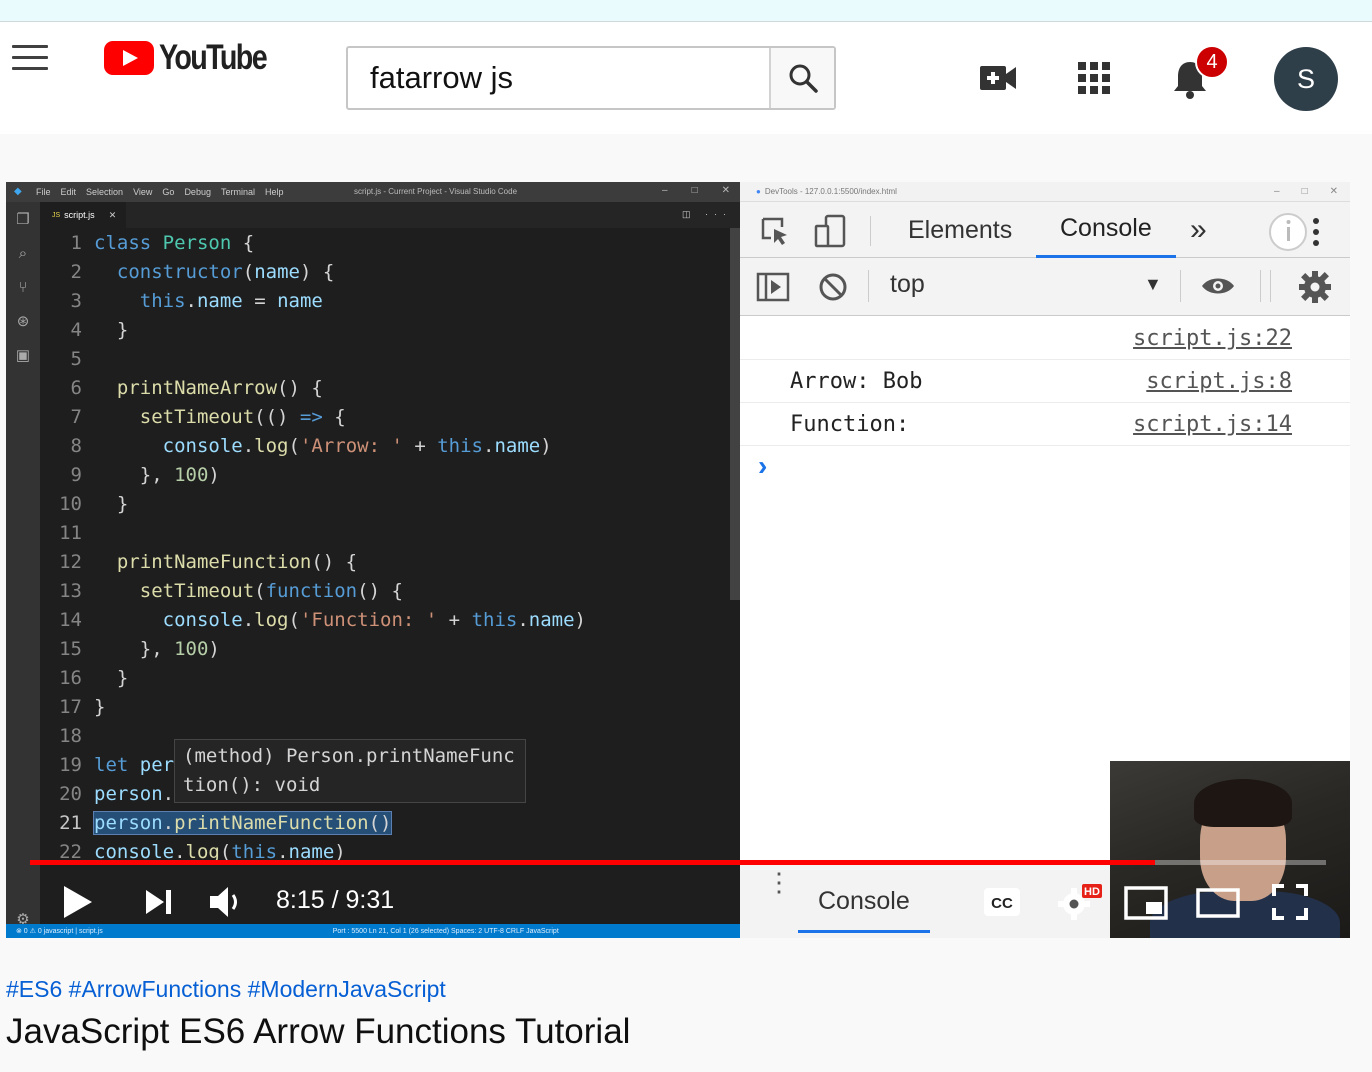 This screenshot has height=1072, width=1372. What do you see at coordinates (78, 902) in the screenshot?
I see `play-icon` at bounding box center [78, 902].